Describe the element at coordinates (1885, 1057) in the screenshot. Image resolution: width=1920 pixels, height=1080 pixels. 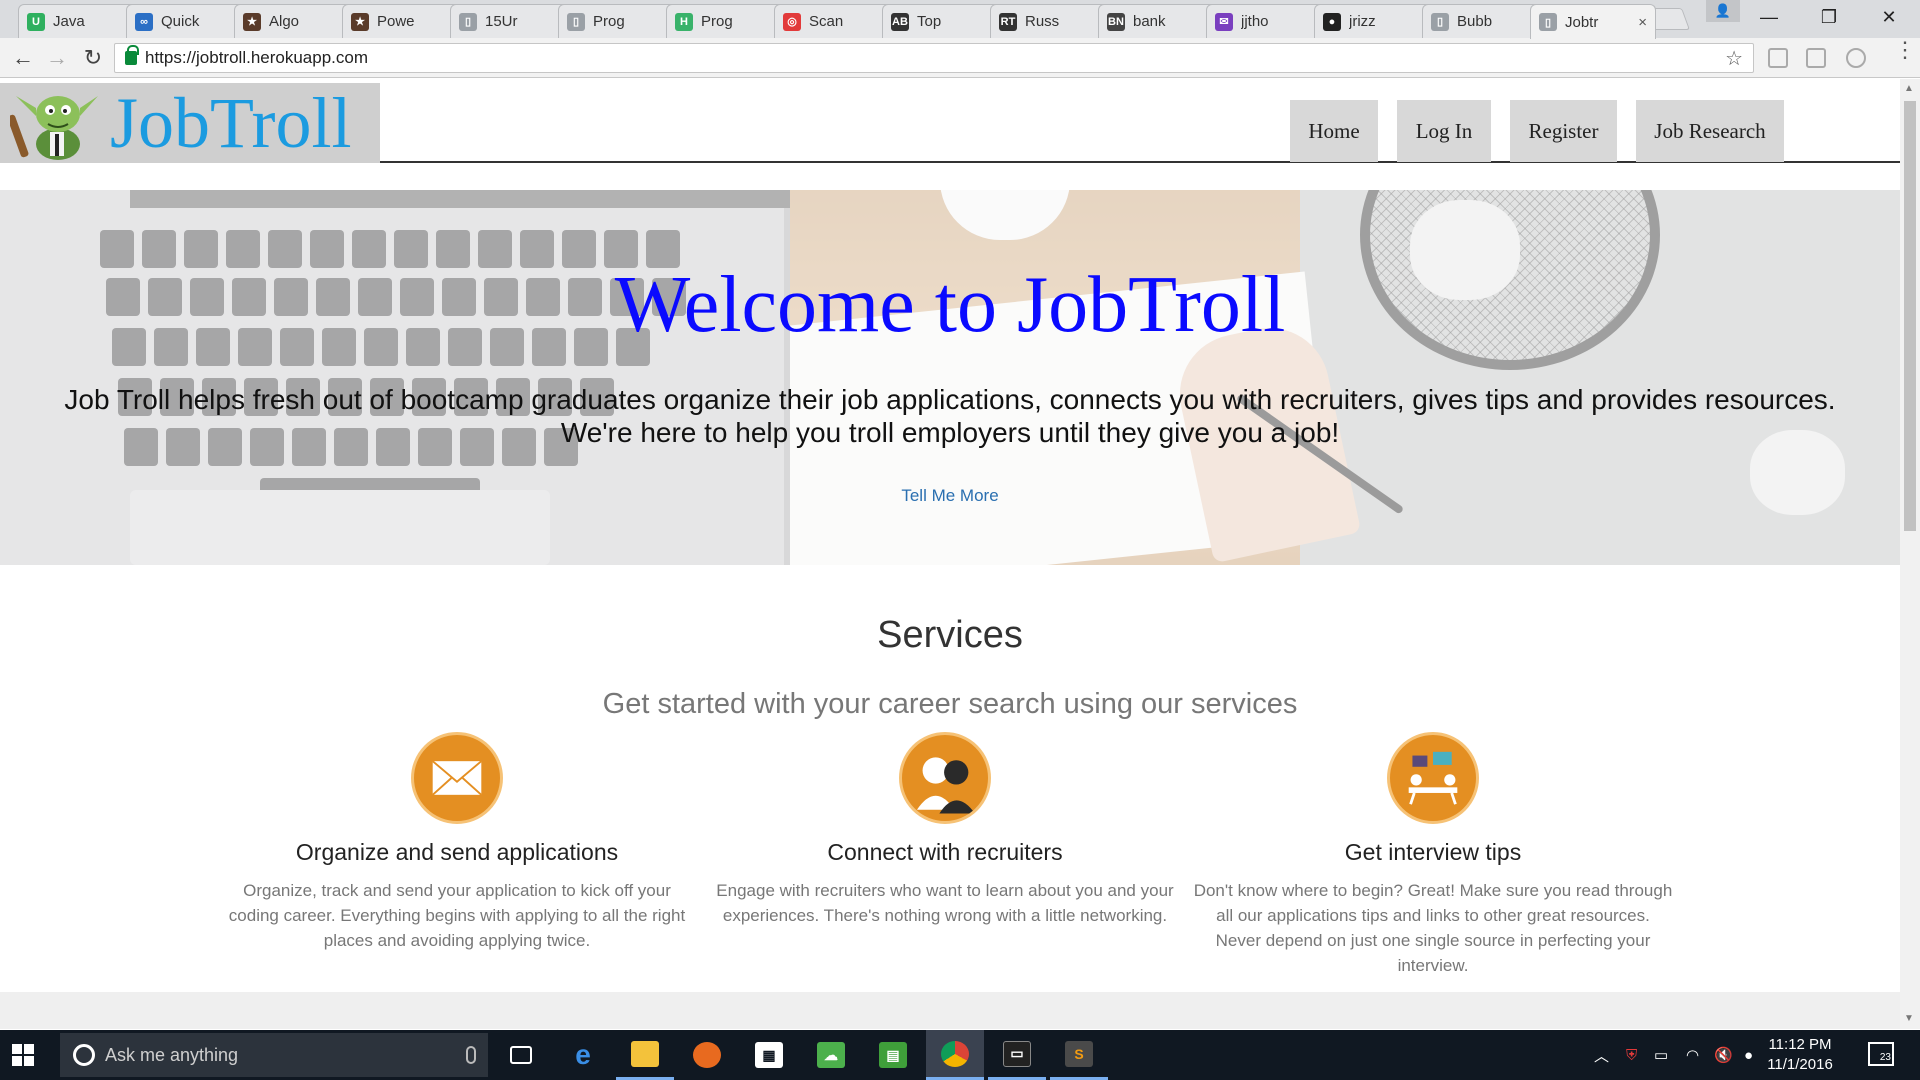
I see `notification-count: 23` at that location.